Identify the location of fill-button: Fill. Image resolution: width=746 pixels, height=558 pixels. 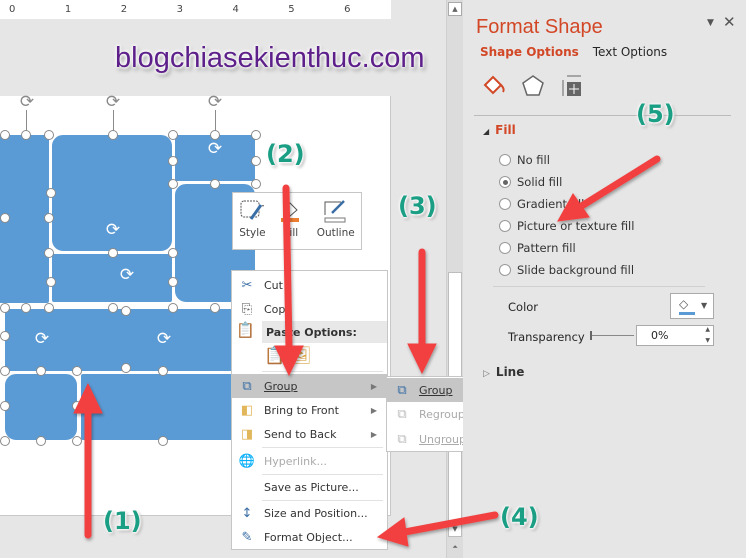
(291, 224).